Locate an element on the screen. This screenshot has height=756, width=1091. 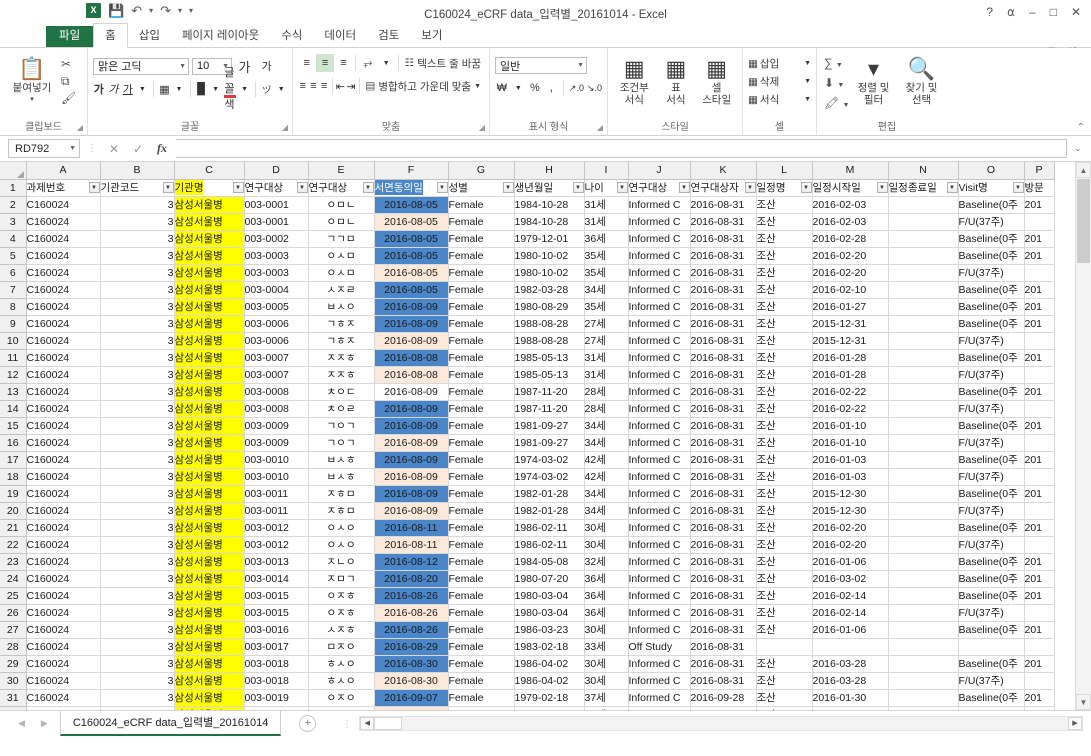
cell-D19: 003-0011 is located at coordinates (276, 494).